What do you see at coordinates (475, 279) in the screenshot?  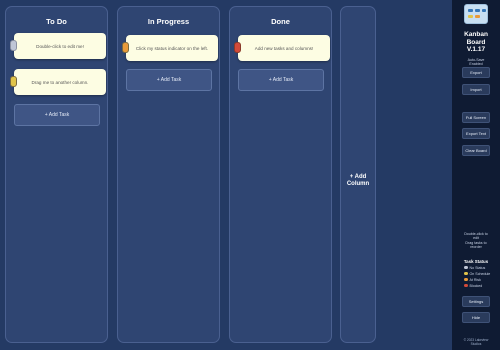 I see `legend-label: At Risk` at bounding box center [475, 279].